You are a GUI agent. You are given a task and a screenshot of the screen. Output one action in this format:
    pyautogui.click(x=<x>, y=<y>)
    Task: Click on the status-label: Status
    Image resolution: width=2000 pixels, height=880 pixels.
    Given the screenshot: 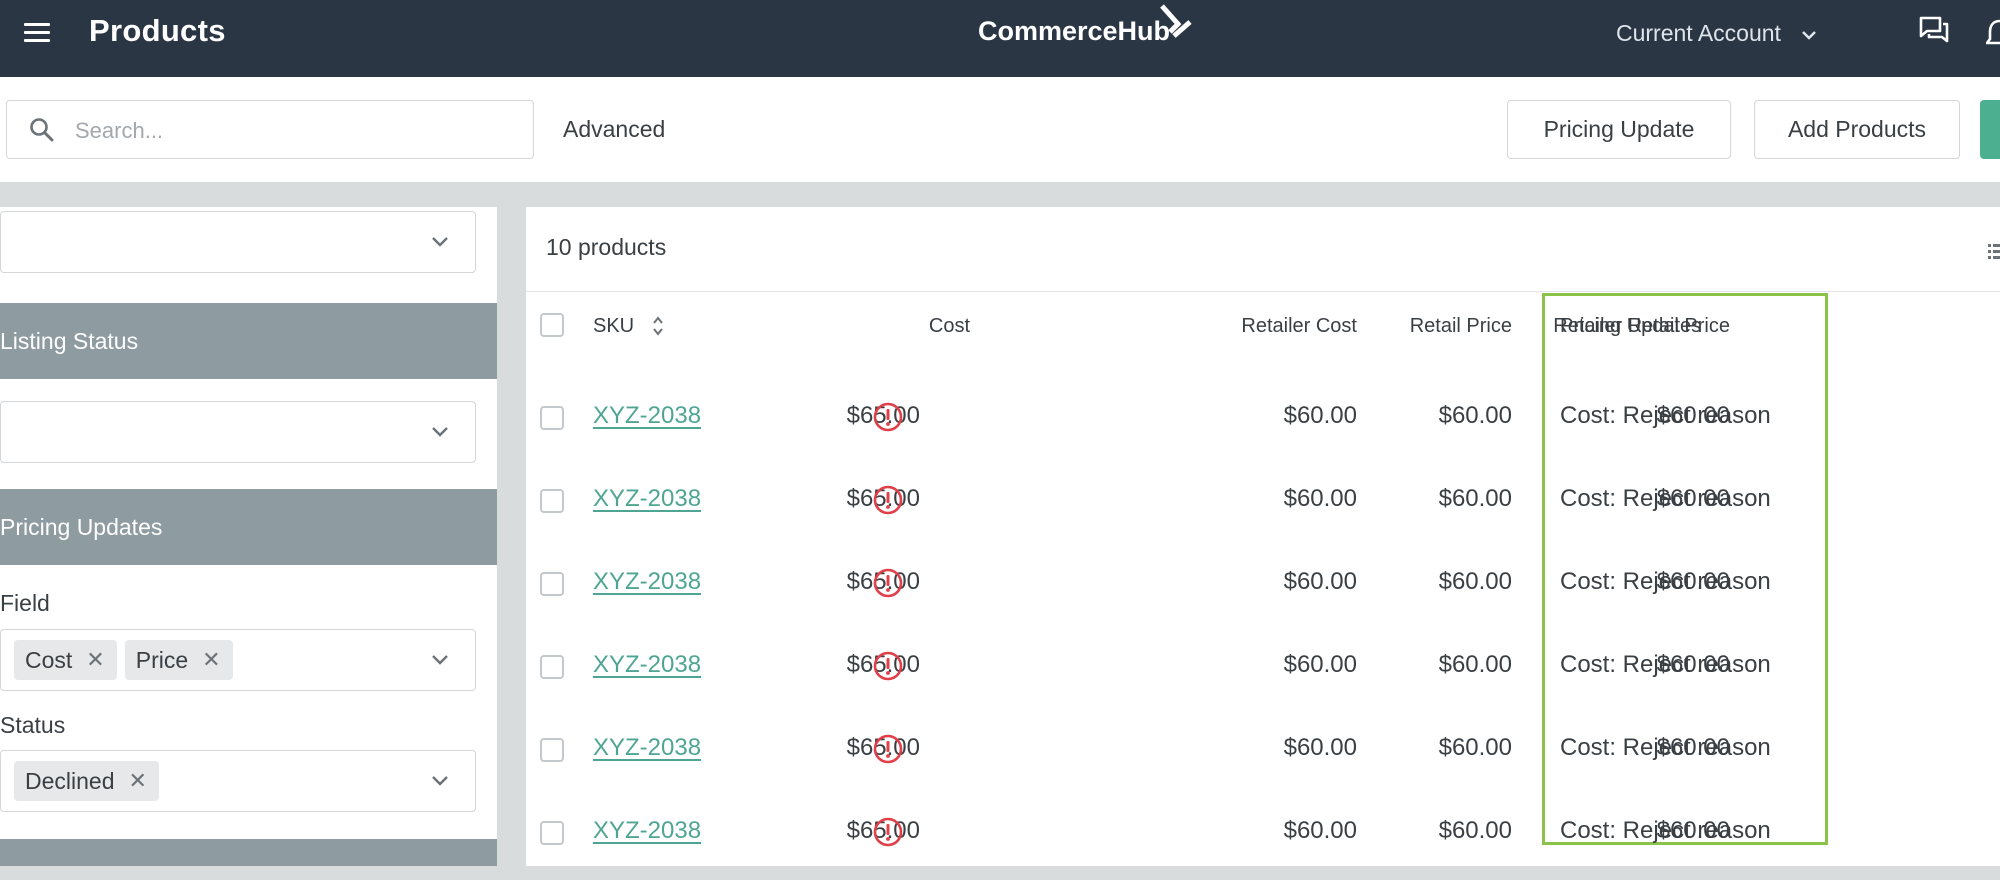 What is the action you would take?
    pyautogui.click(x=33, y=725)
    